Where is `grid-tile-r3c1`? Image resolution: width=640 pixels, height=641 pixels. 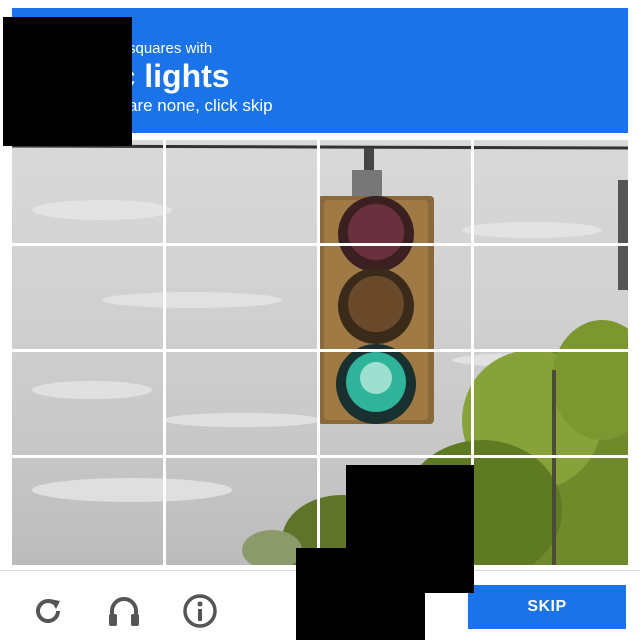 grid-tile-r3c1 is located at coordinates (89, 405).